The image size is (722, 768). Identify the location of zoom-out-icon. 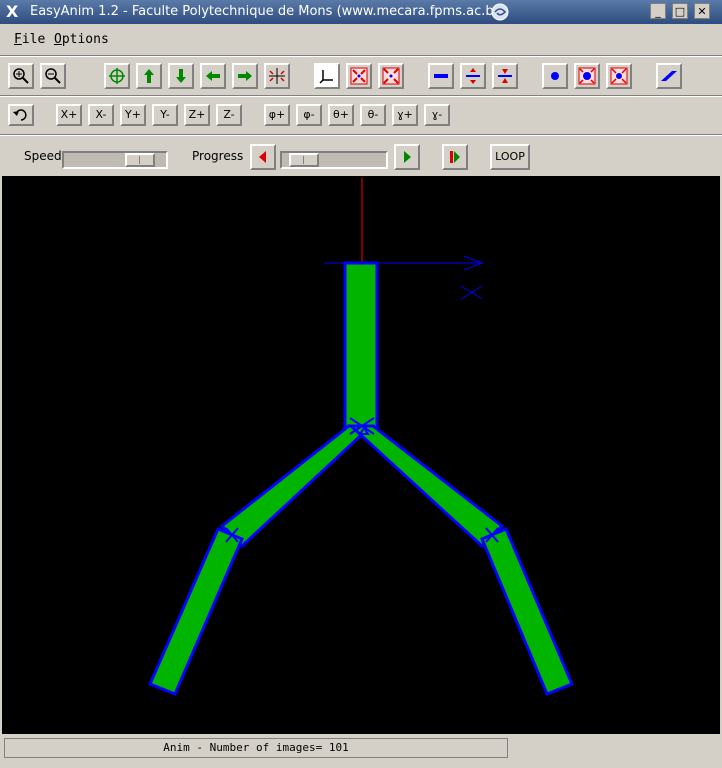
(53, 76).